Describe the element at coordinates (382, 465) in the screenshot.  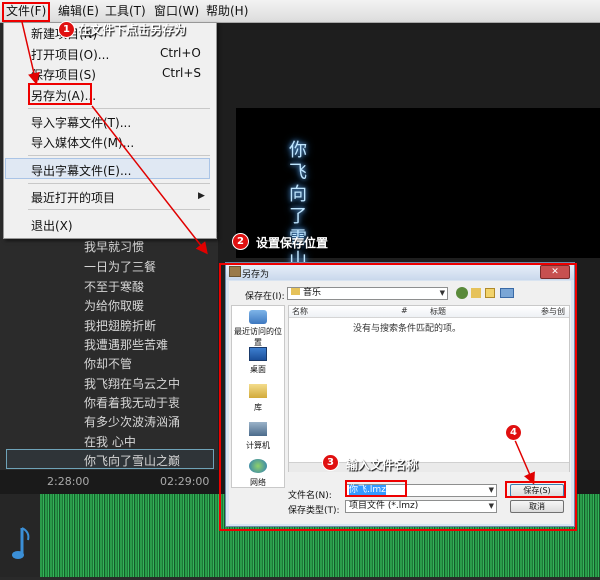
I see `step-caption: 输入文件名称` at that location.